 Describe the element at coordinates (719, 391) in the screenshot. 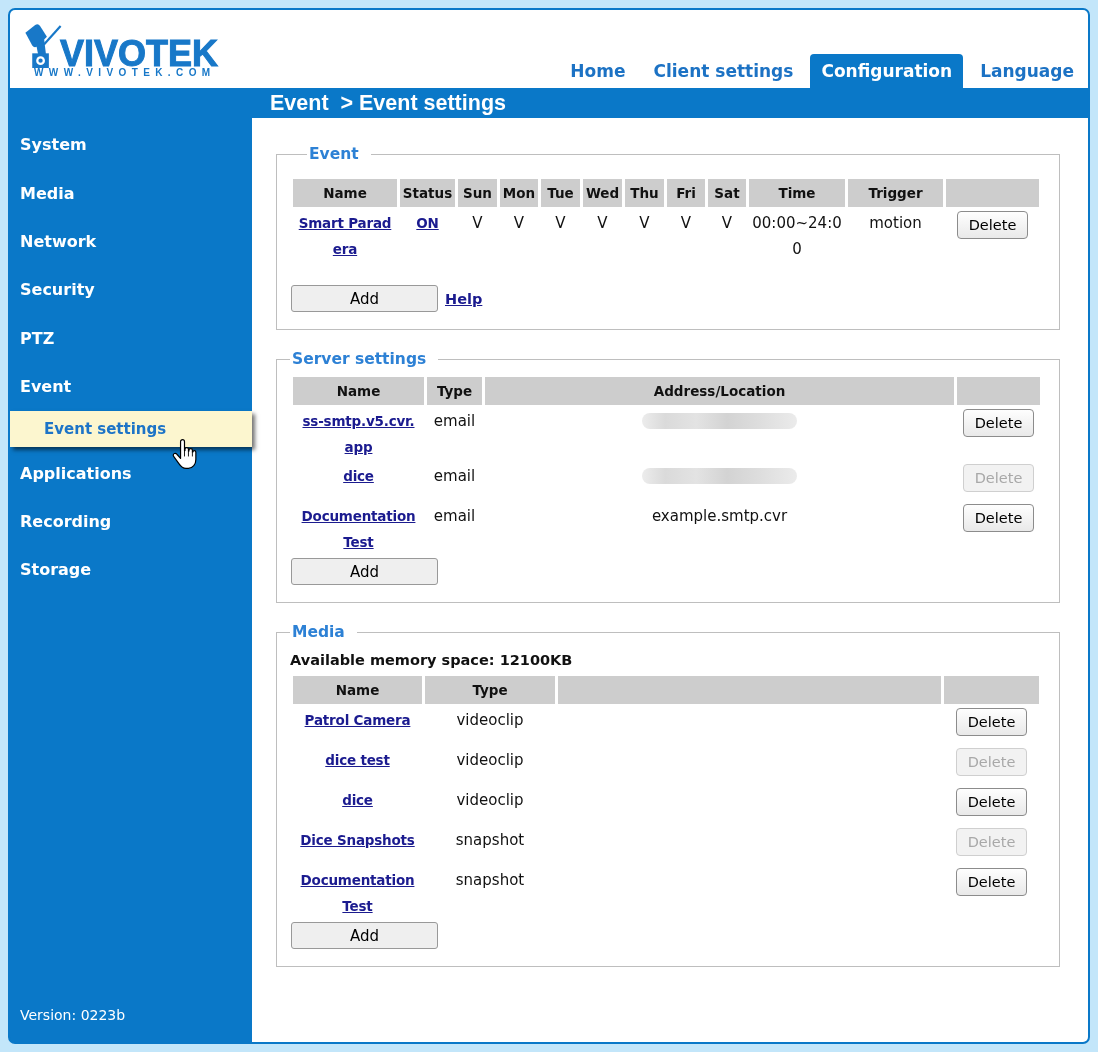

I see `column-header: Address/Location` at that location.